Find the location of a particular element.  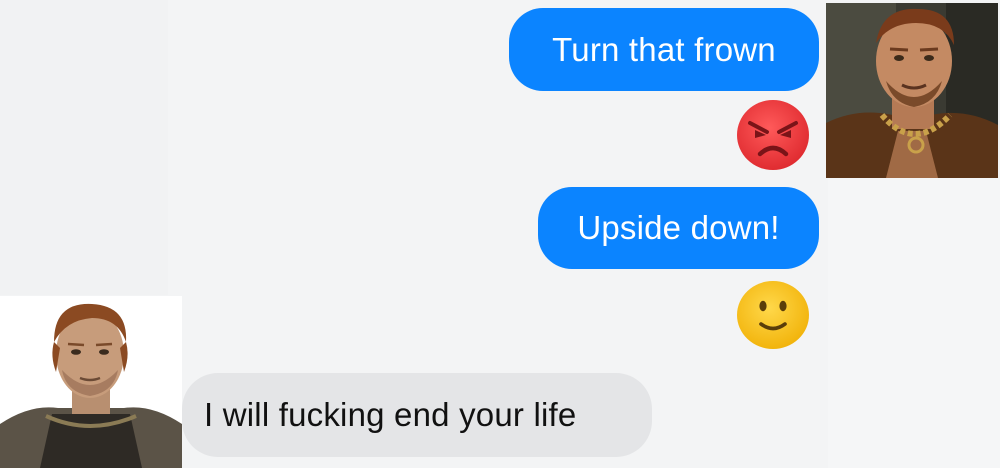

left-gutter is located at coordinates (84, 147).